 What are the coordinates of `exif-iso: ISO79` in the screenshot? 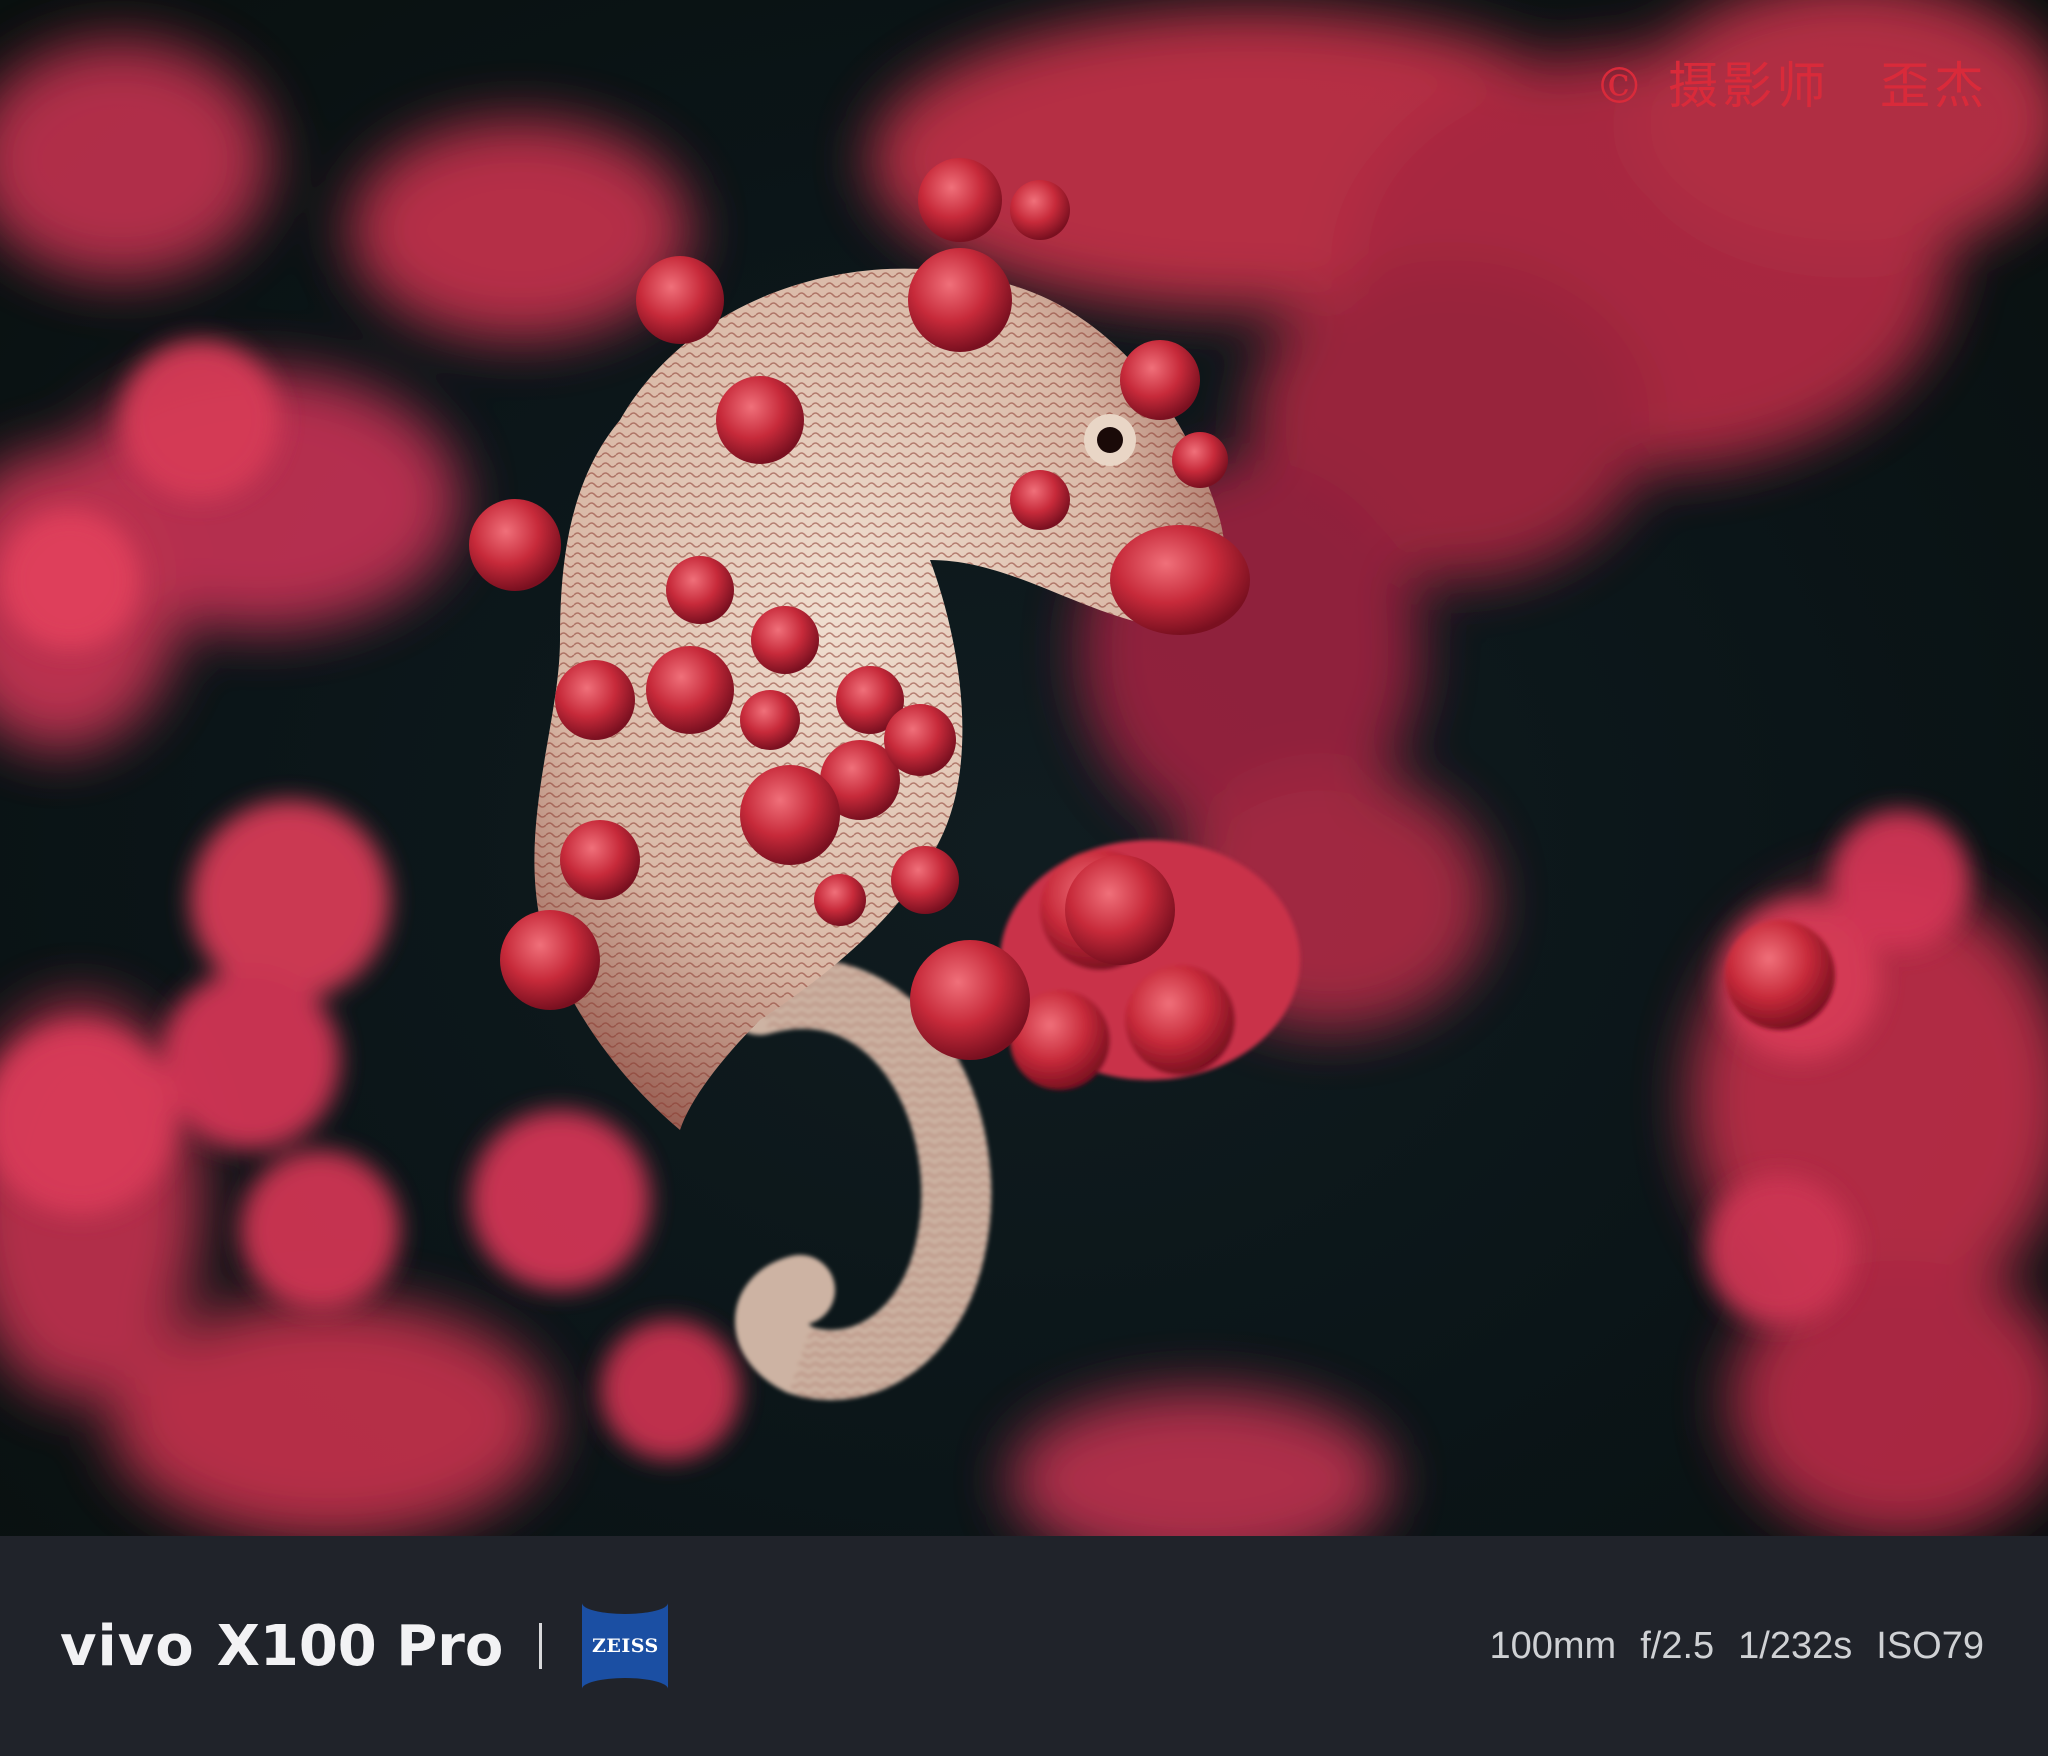 It's located at (1930, 1645).